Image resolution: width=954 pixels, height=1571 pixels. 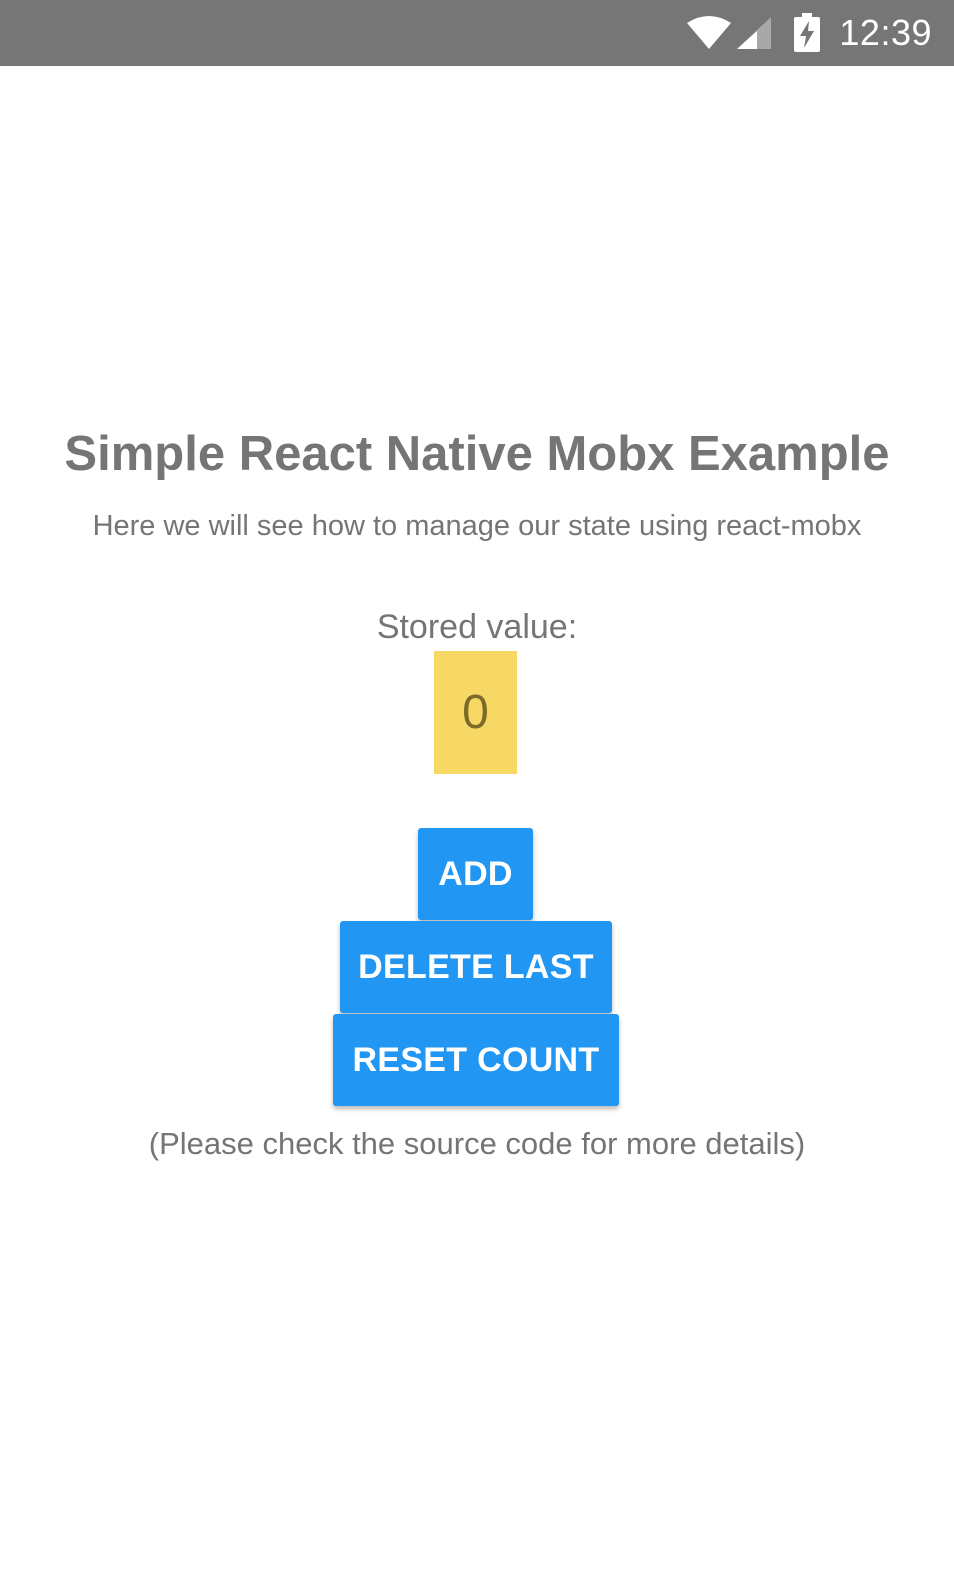 I want to click on status-icons: 12:39, so click(x=808, y=33).